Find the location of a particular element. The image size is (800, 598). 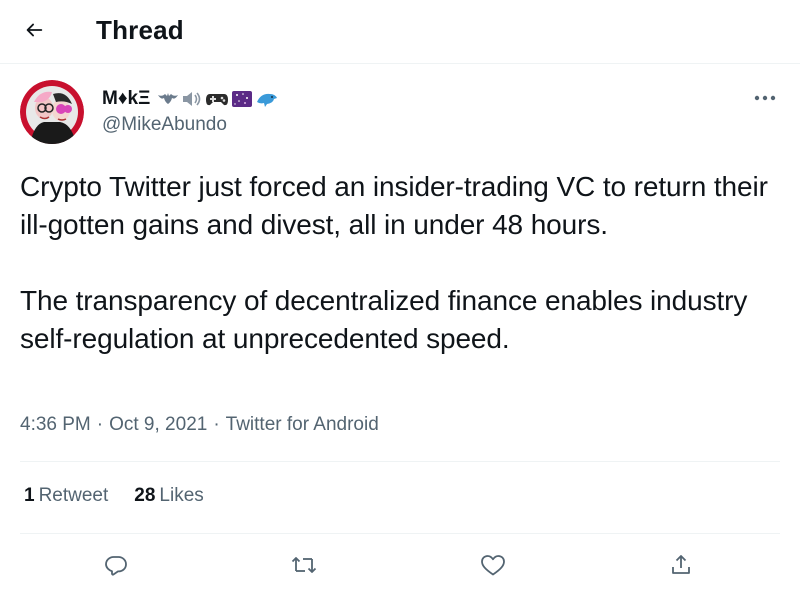

retweets-label: Retweet is located at coordinates (73, 495).